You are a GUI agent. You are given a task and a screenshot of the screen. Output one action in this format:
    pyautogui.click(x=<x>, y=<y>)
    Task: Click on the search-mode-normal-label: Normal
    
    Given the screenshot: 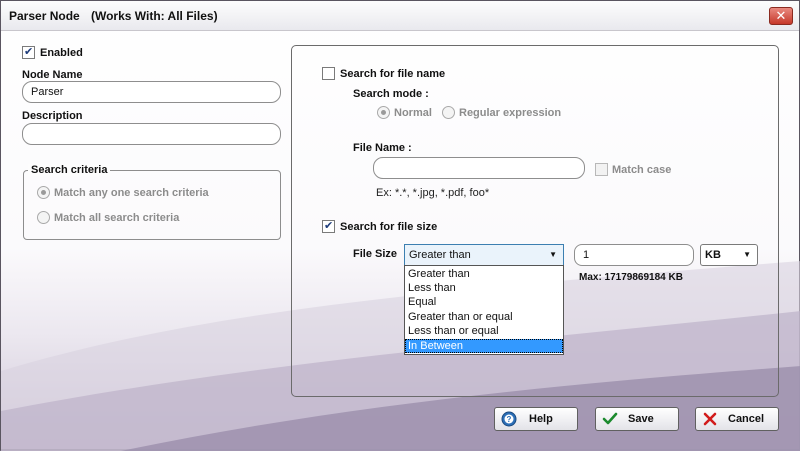 What is the action you would take?
    pyautogui.click(x=413, y=113)
    